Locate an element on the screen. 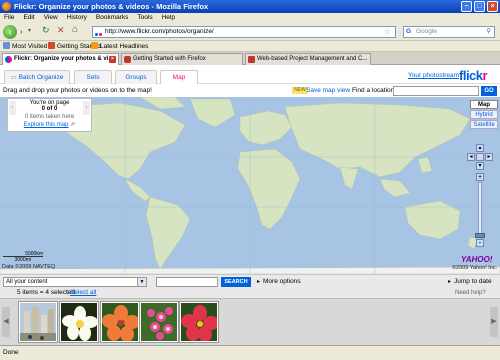  items-taken-here: 0 items taken here is located at coordinates (49, 117).